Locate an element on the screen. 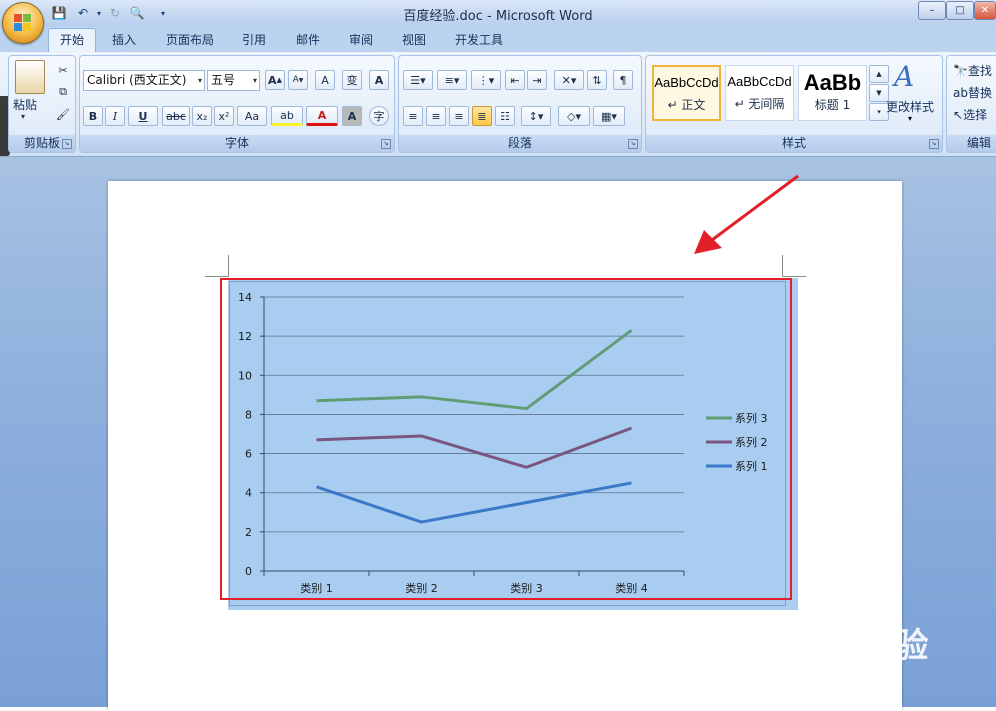 This screenshot has width=996, height=711. select-button: ↖选择 is located at coordinates (970, 114).